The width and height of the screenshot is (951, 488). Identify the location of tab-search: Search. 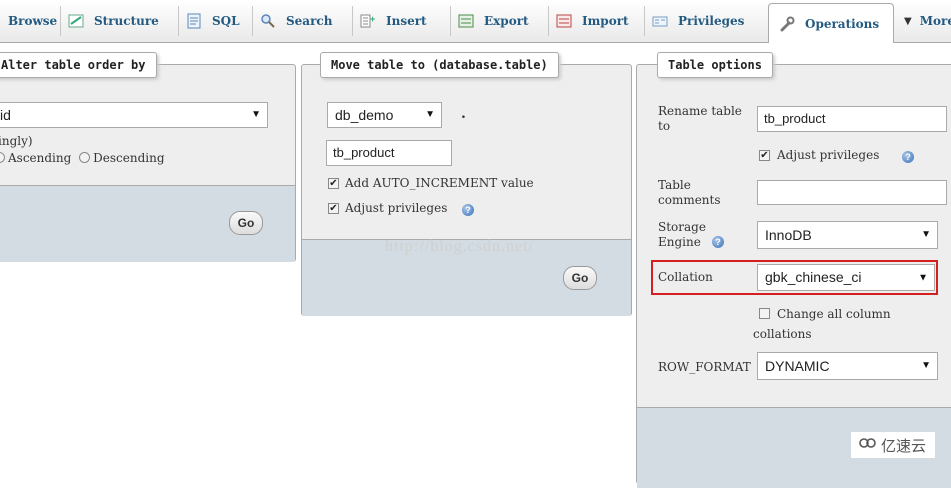
(296, 21).